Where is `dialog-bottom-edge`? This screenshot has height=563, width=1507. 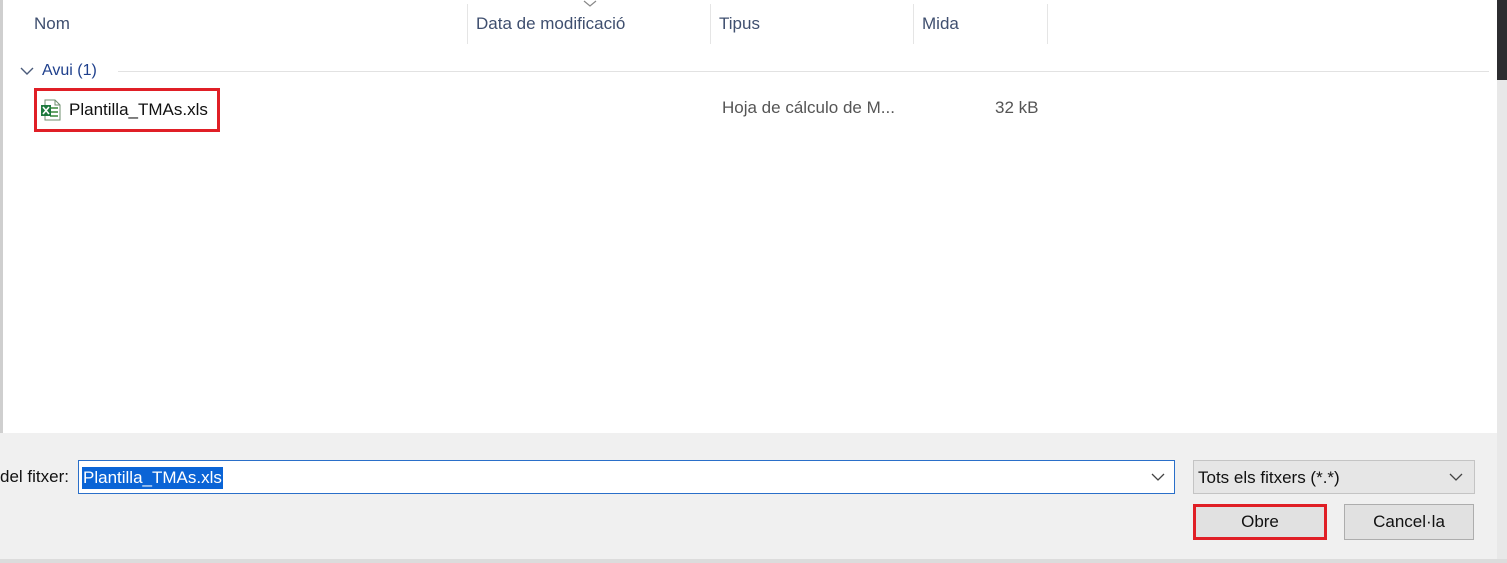
dialog-bottom-edge is located at coordinates (753, 561).